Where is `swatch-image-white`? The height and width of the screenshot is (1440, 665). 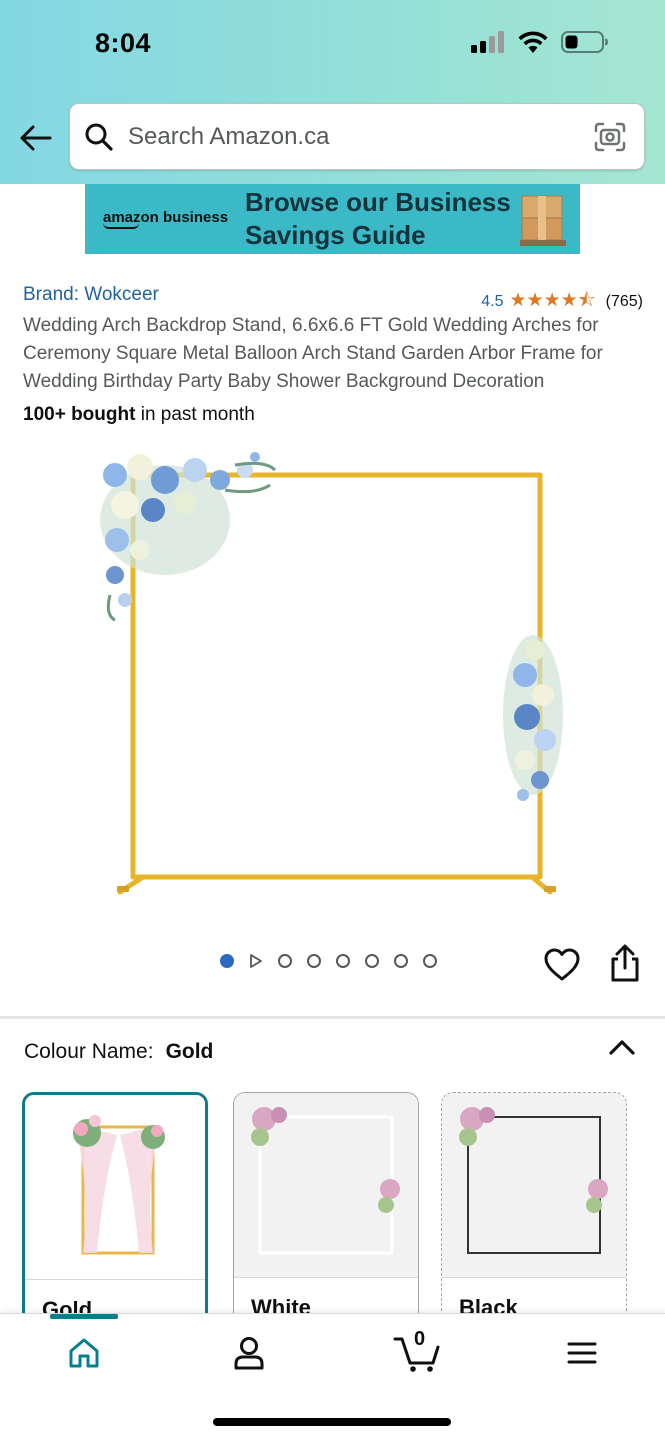
swatch-image-white is located at coordinates (326, 1185).